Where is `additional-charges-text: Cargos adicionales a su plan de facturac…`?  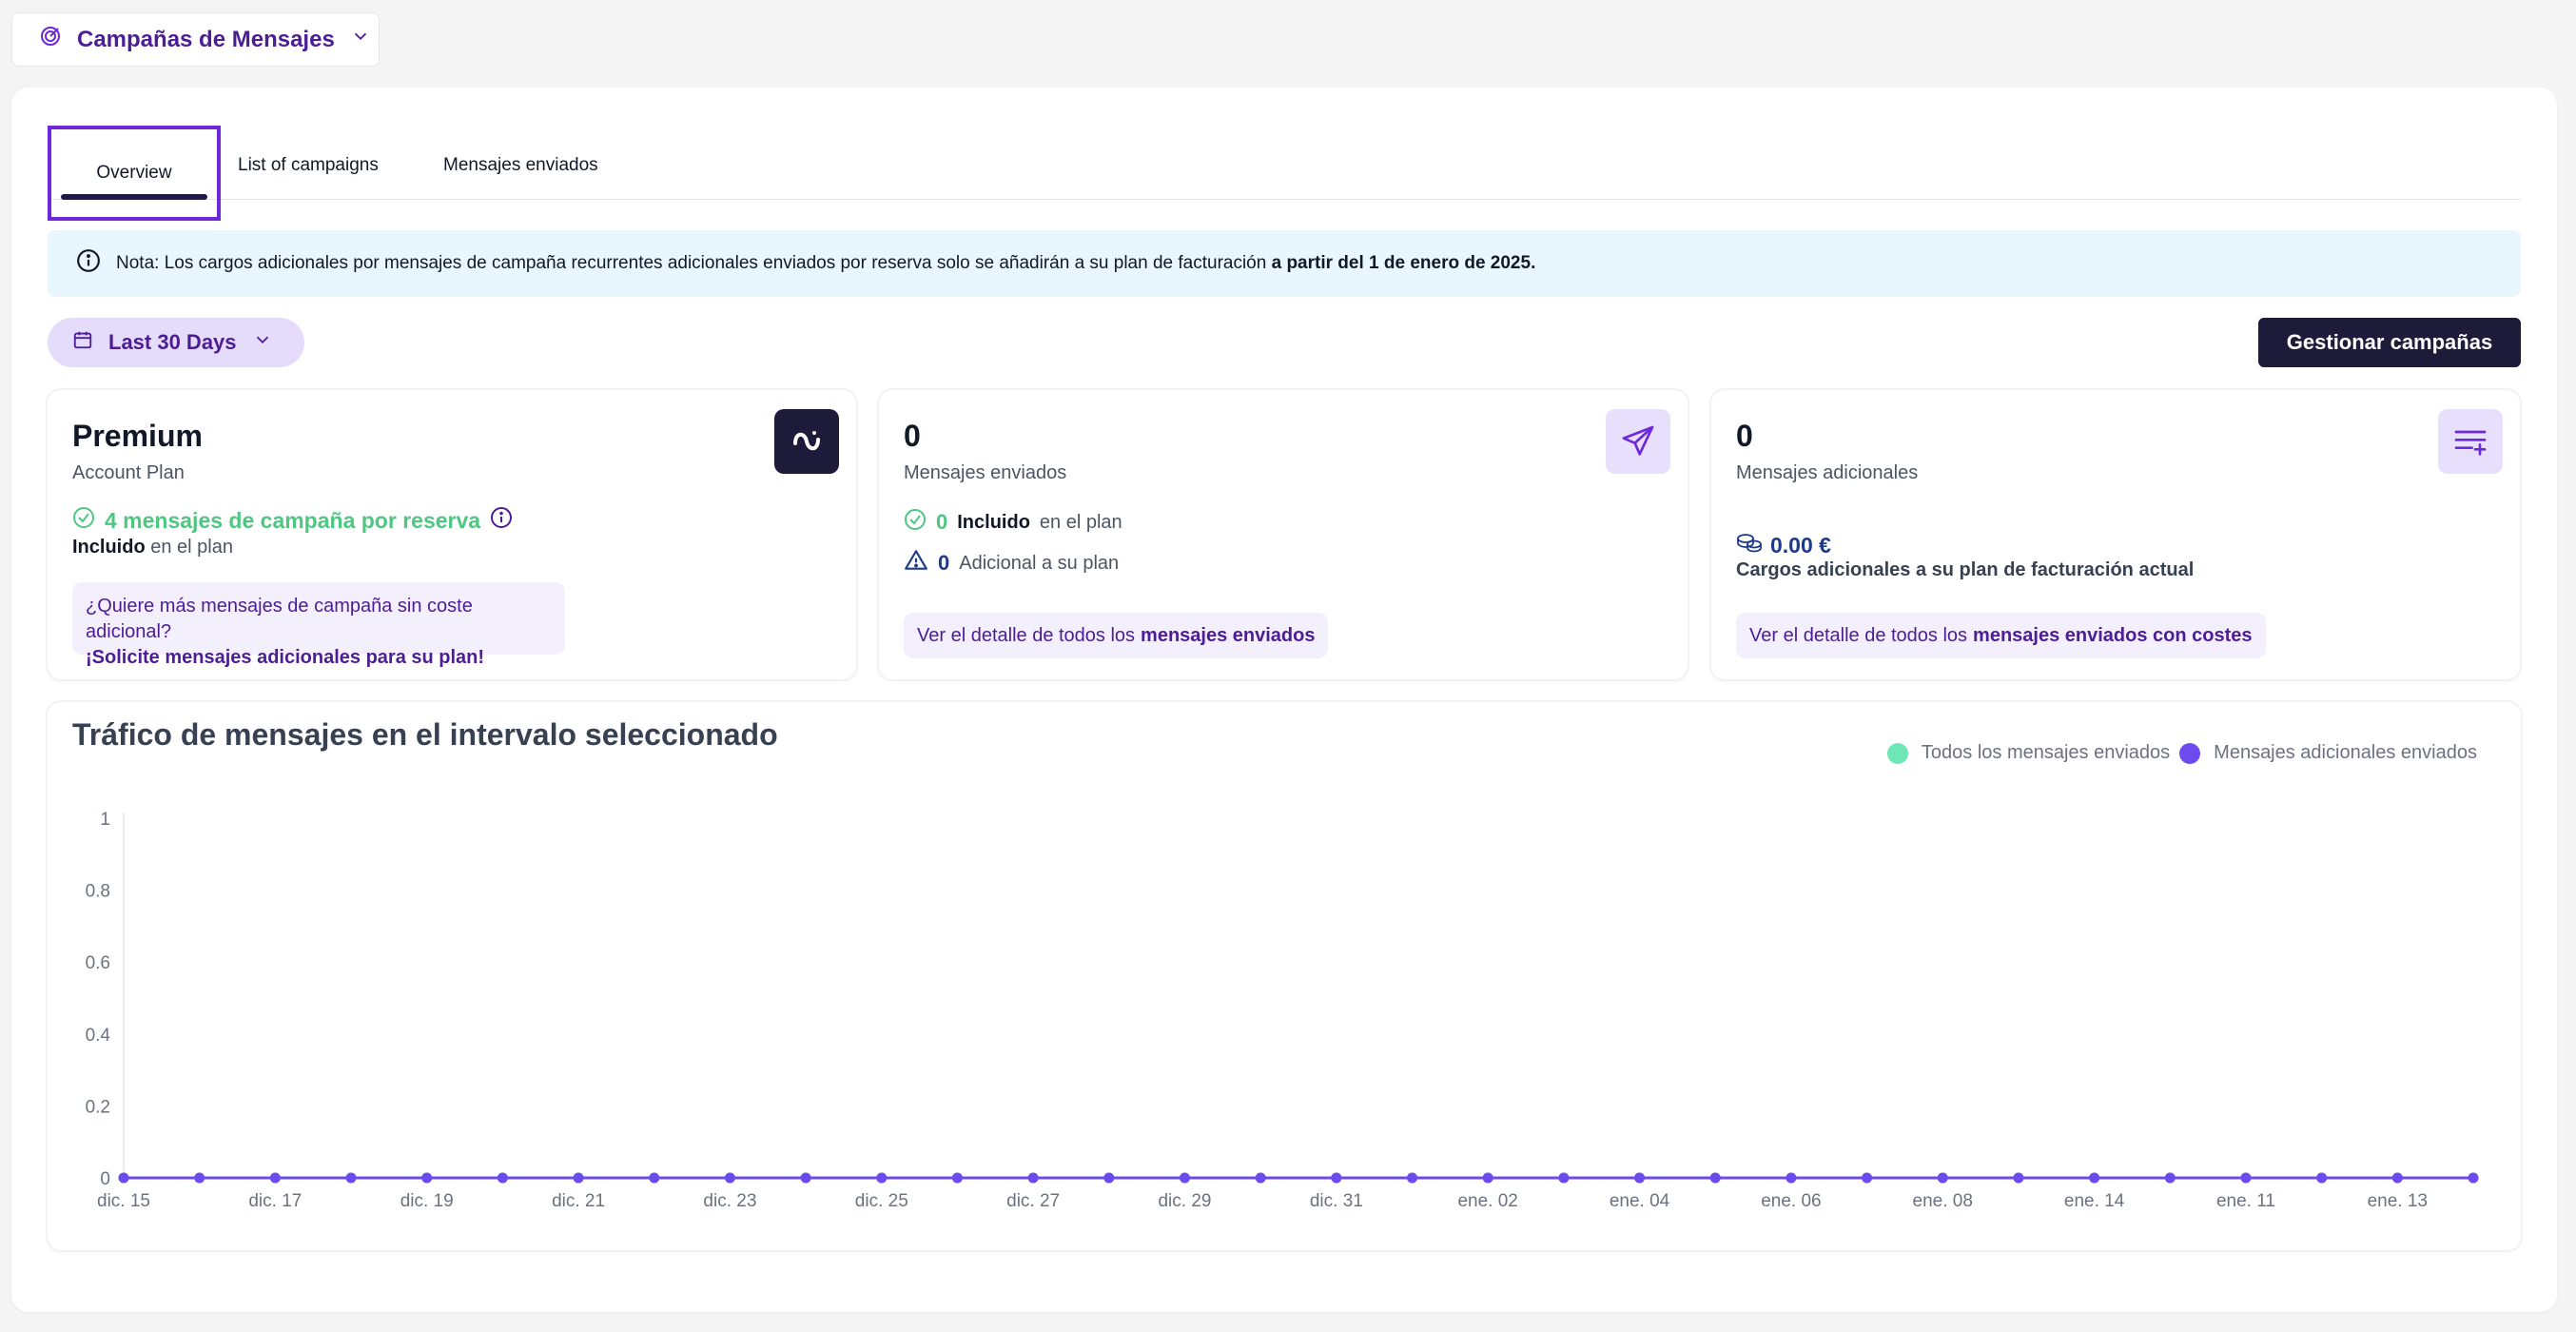 additional-charges-text: Cargos adicionales a su plan de facturac… is located at coordinates (1966, 569).